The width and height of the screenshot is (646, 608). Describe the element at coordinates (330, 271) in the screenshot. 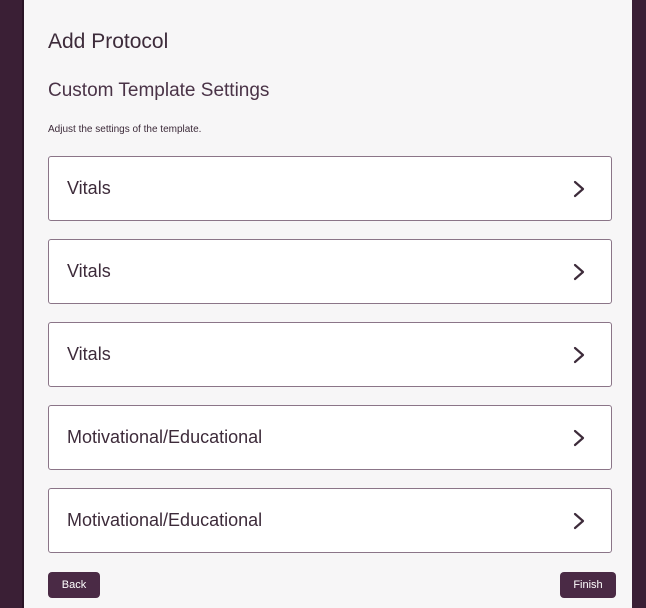

I see `settings-item-vitals-2: Vitals` at that location.